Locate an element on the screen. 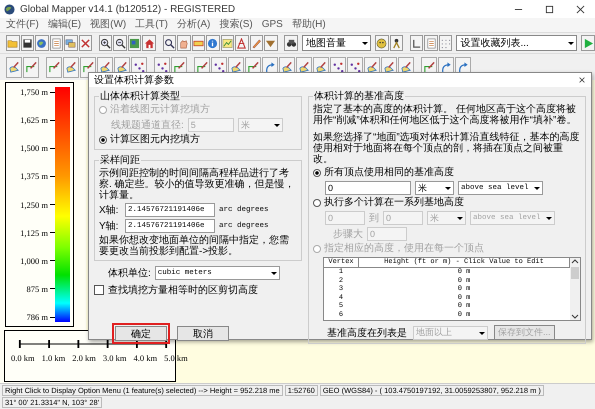 The image size is (595, 409). scale-label: 4.0 km is located at coordinates (146, 358).